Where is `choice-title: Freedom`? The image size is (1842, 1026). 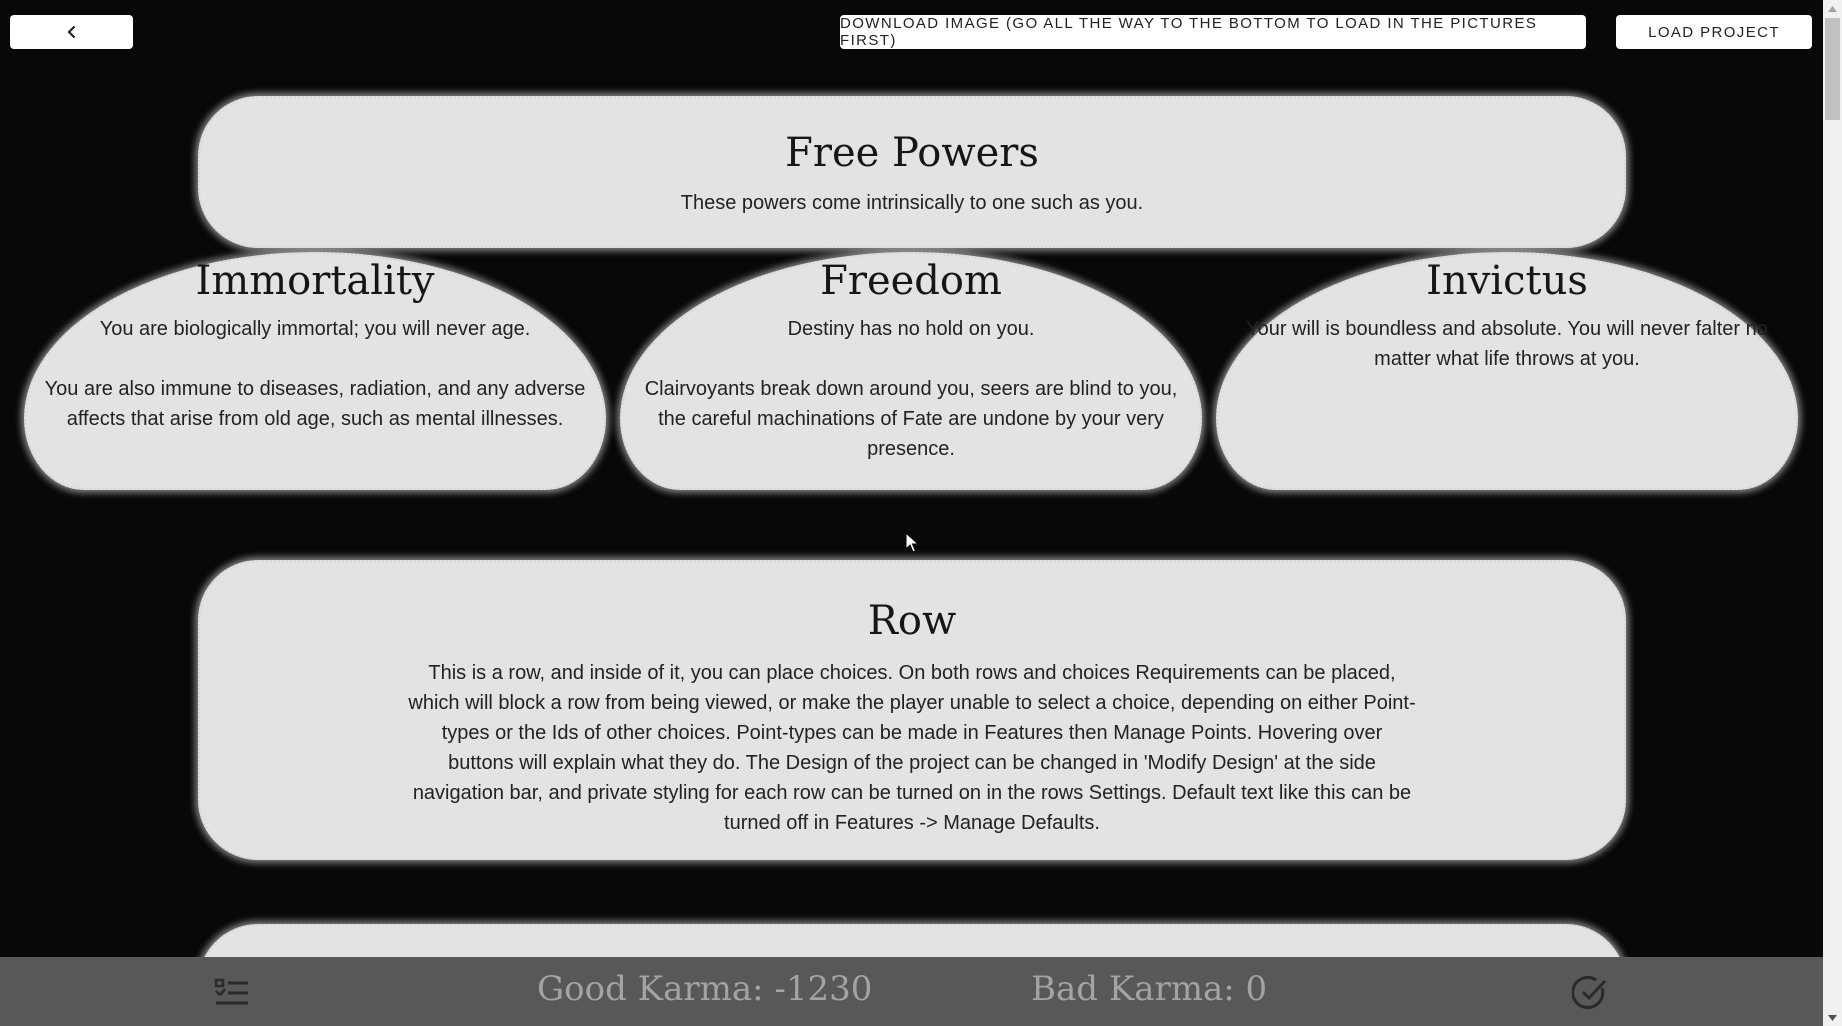
choice-title: Freedom is located at coordinates (911, 281).